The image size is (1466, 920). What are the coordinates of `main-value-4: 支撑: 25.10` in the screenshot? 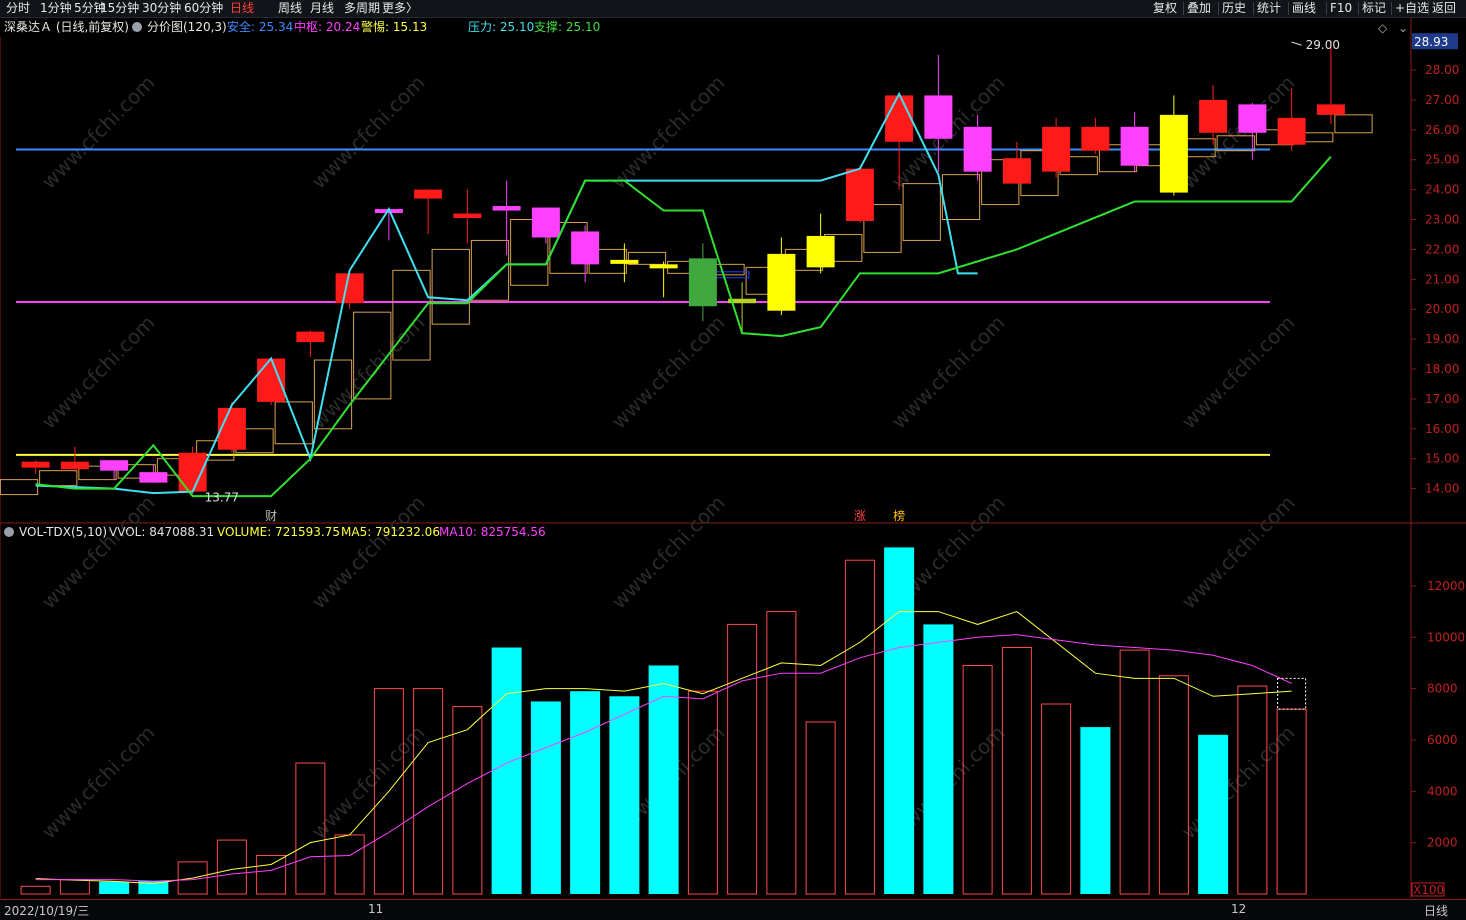 It's located at (567, 26).